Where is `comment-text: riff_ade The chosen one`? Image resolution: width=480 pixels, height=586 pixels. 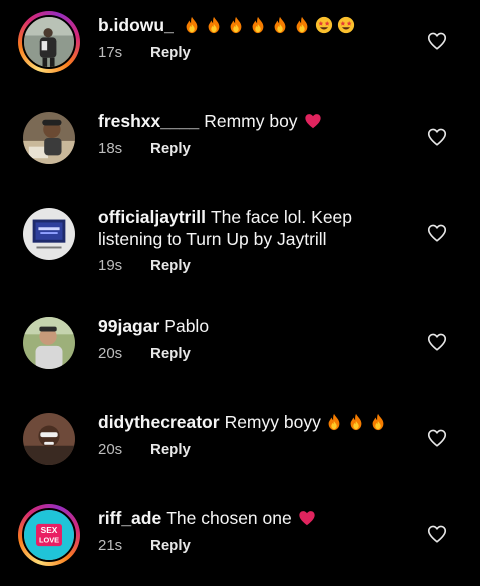
comment-text: riff_ade The chosen one is located at coordinates (248, 518).